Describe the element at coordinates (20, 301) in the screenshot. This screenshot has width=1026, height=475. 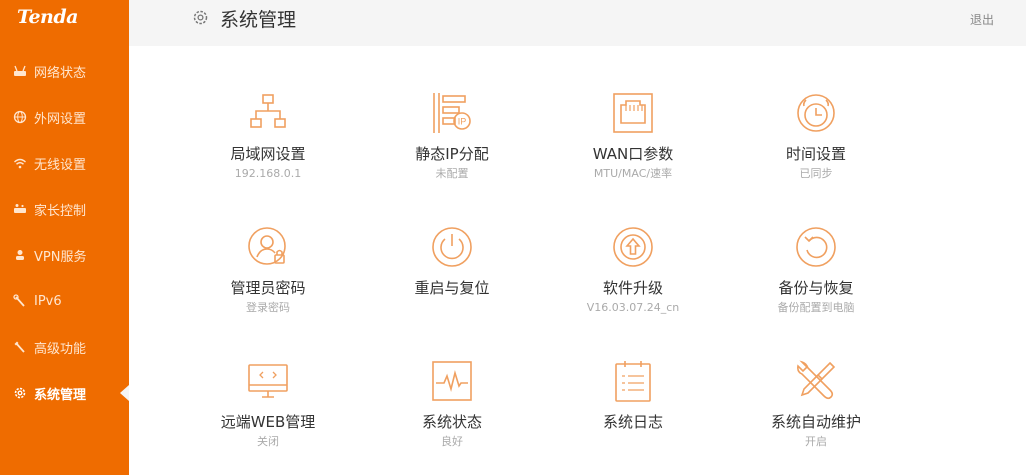
I see `wrench-icon` at that location.